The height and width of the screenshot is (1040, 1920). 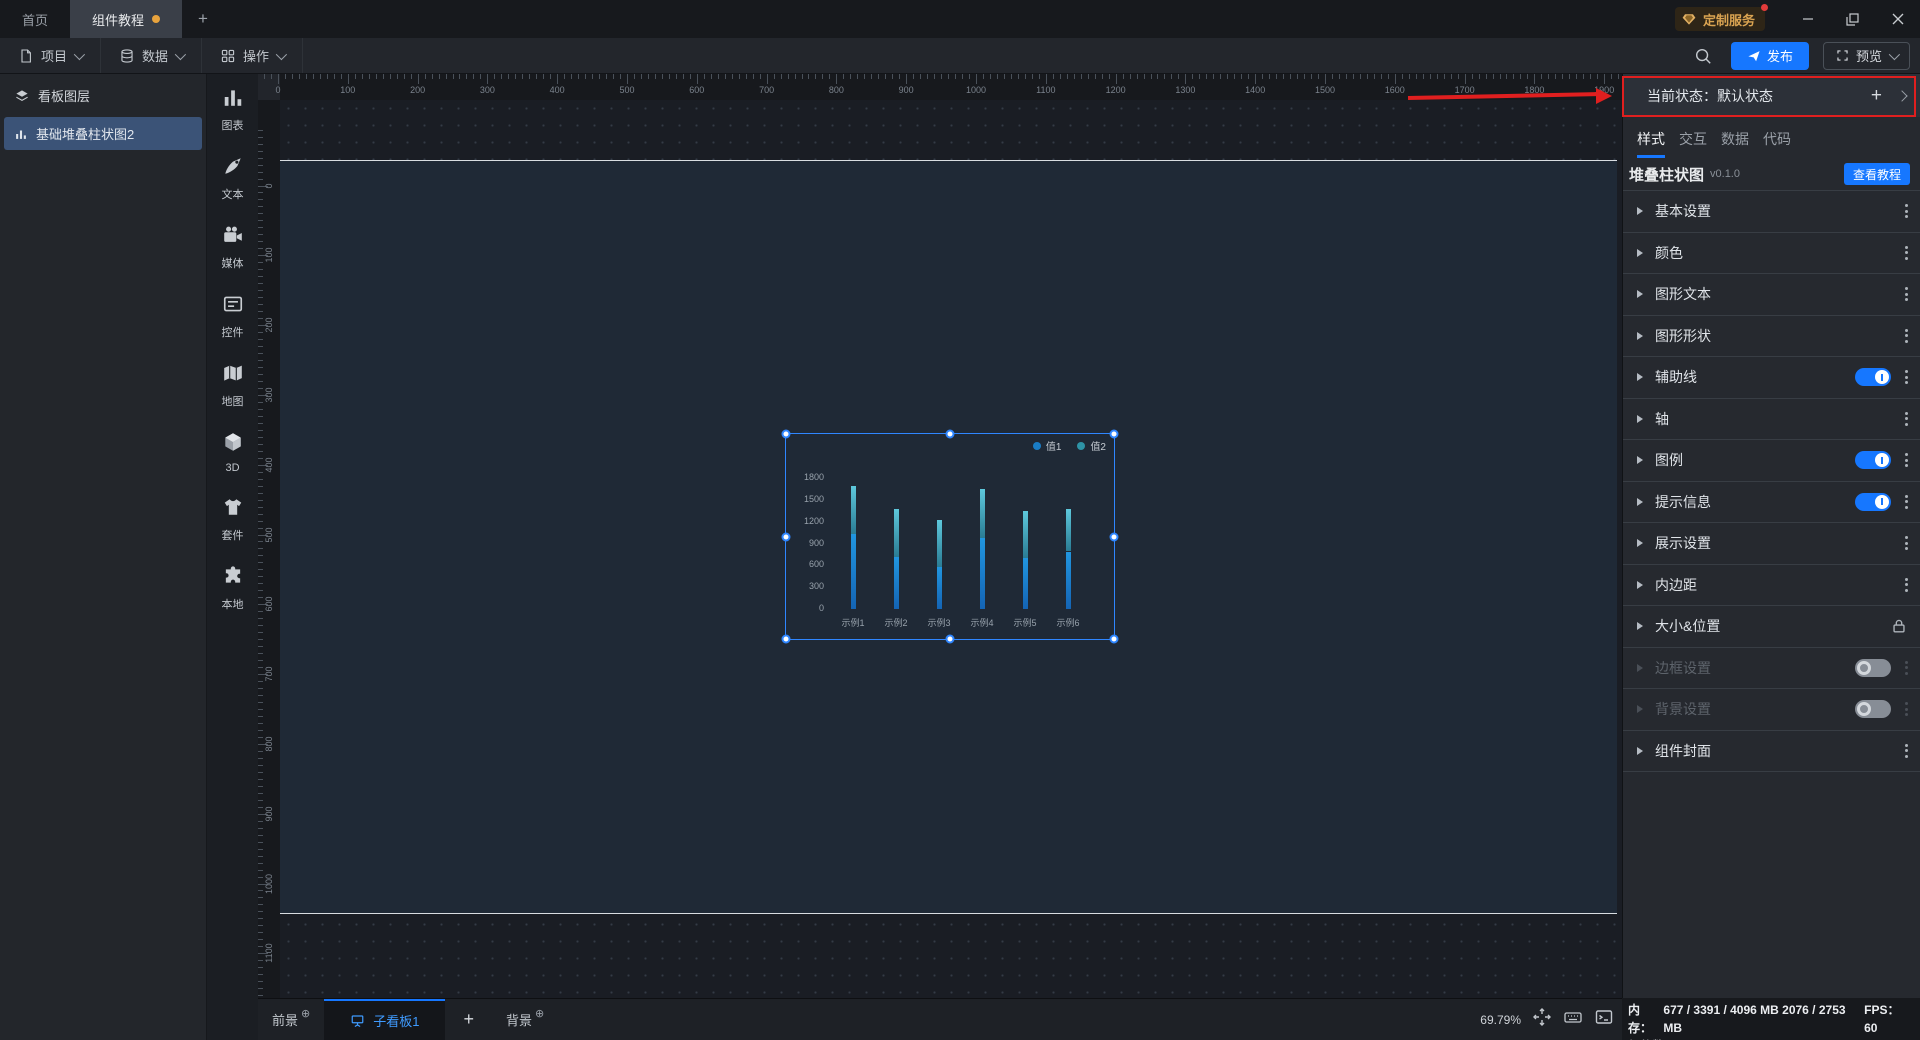 I want to click on subboard-tab: 子看板1, so click(x=385, y=1019).